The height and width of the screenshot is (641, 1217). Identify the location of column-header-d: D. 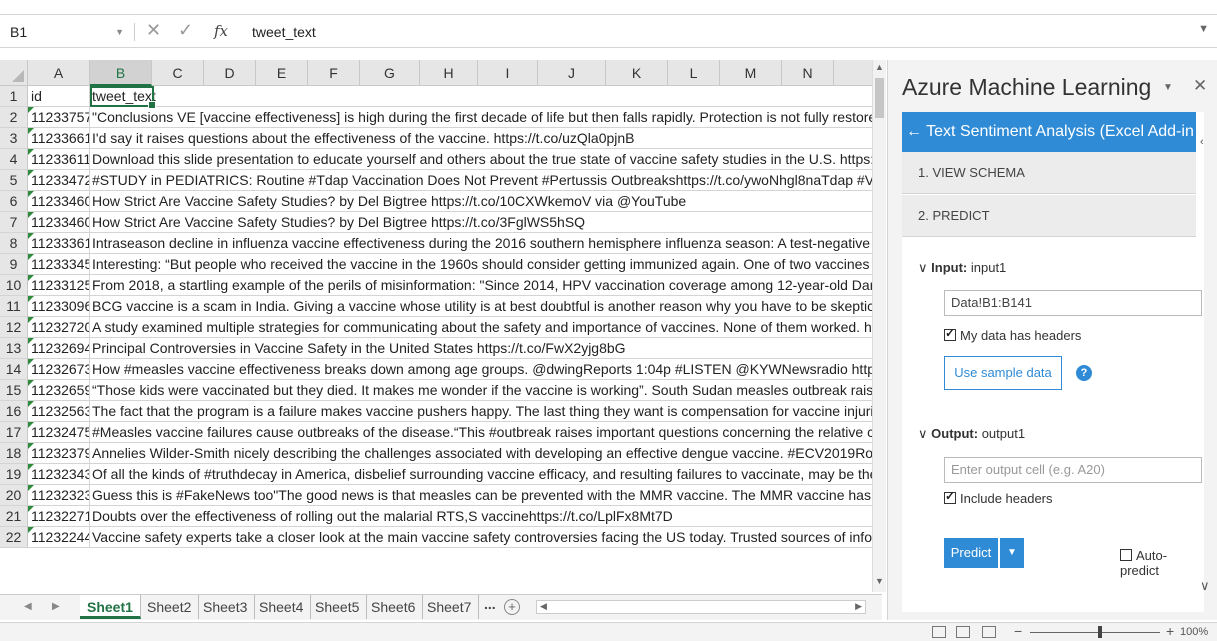
(230, 73).